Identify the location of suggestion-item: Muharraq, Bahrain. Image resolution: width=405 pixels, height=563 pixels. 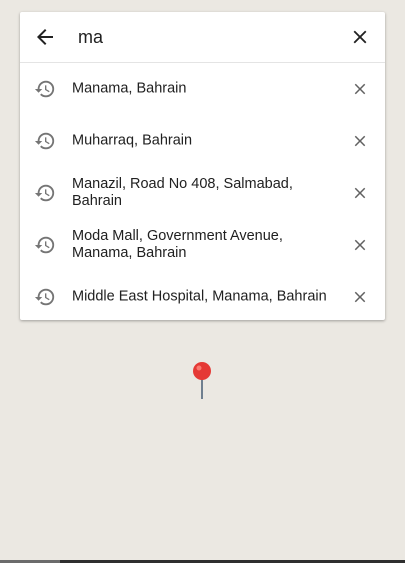
(202, 141).